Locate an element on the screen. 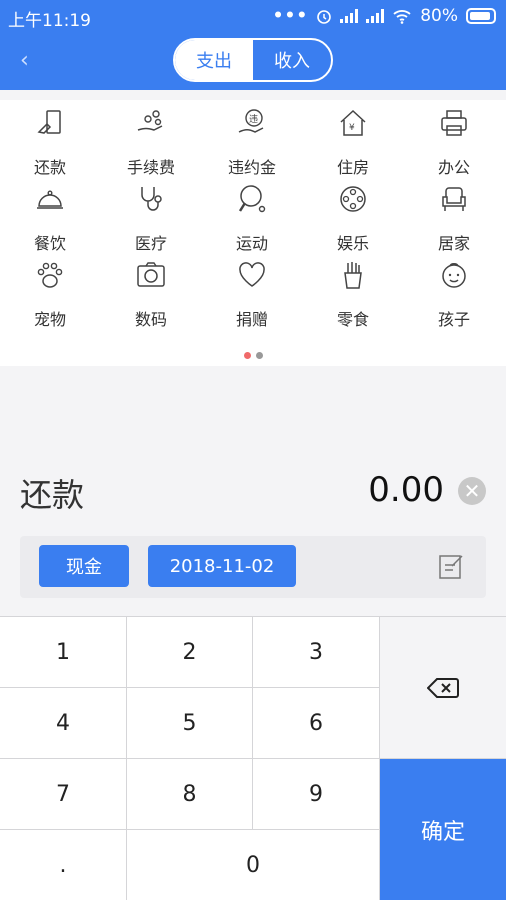  status-bar: 上午11:19 ••• 80% is located at coordinates (253, 16).